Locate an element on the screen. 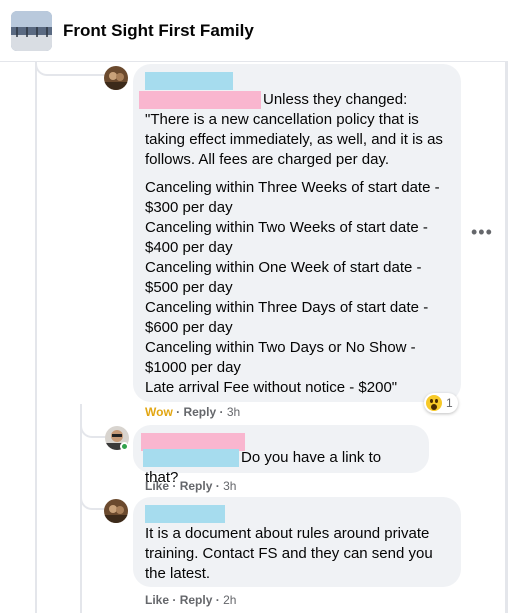 This screenshot has width=508, height=613. comment-intro: Unless they changed: is located at coordinates (335, 99).